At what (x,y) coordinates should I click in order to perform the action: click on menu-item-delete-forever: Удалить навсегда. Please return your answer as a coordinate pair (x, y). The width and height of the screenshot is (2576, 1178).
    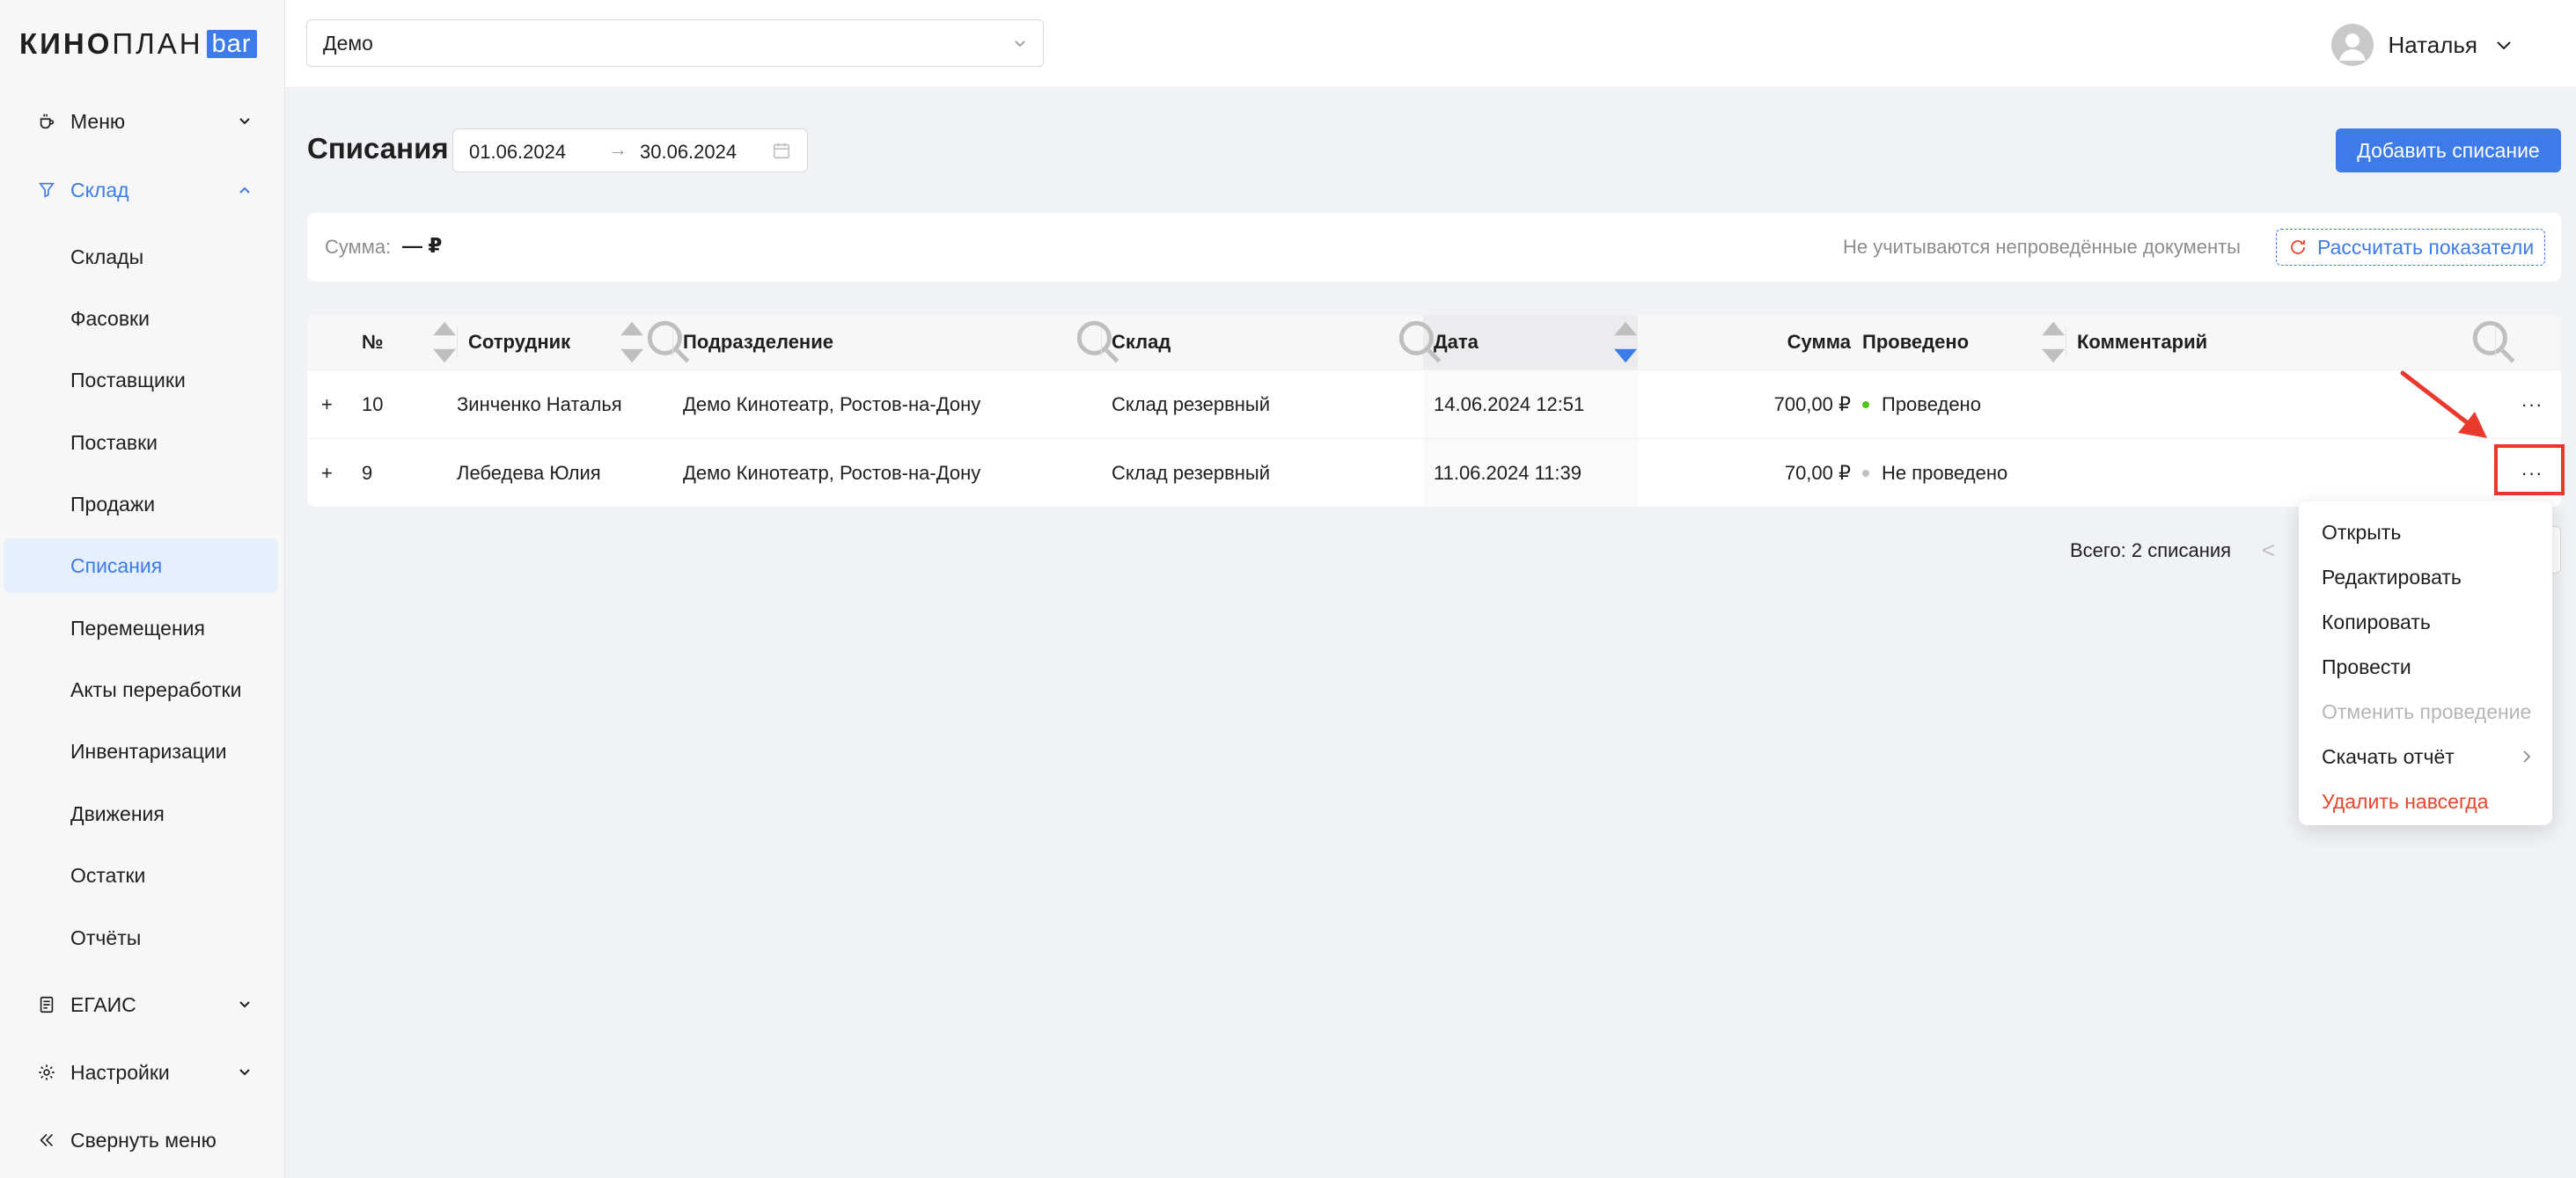
    Looking at the image, I should click on (2425, 801).